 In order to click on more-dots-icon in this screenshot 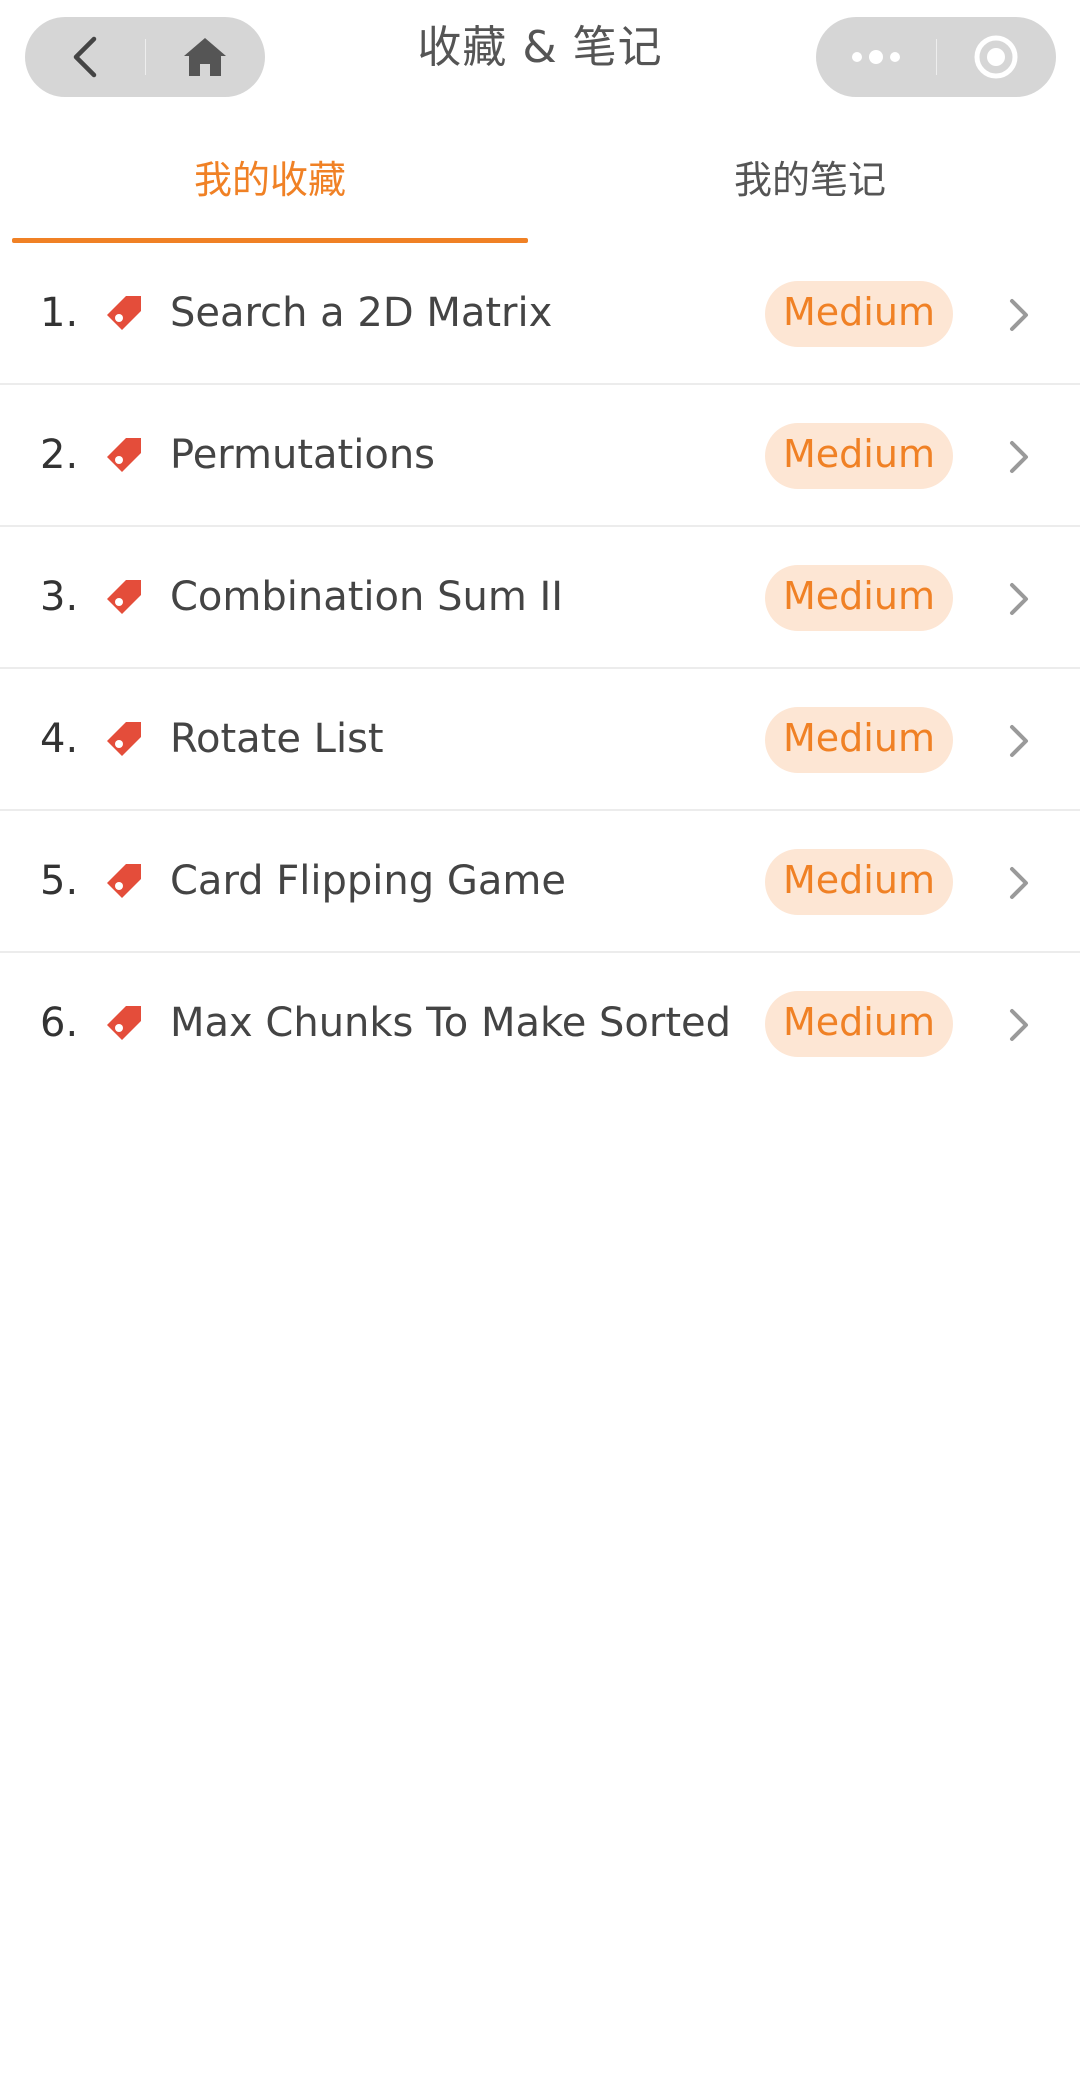, I will do `click(876, 57)`.